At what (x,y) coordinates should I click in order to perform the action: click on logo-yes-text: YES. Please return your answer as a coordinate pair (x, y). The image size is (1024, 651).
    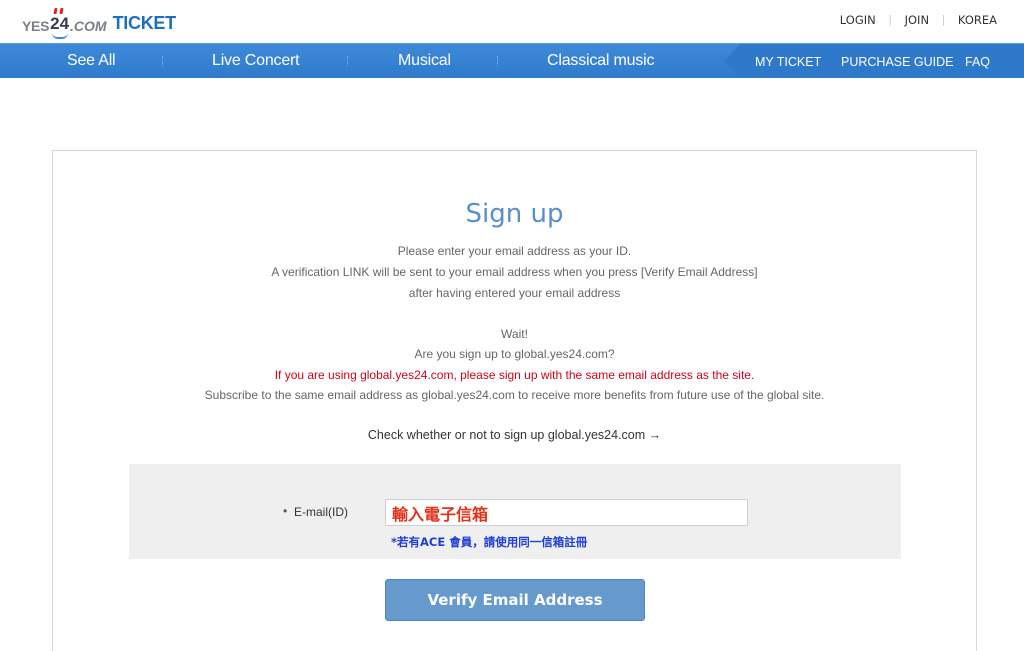
    Looking at the image, I should click on (36, 26).